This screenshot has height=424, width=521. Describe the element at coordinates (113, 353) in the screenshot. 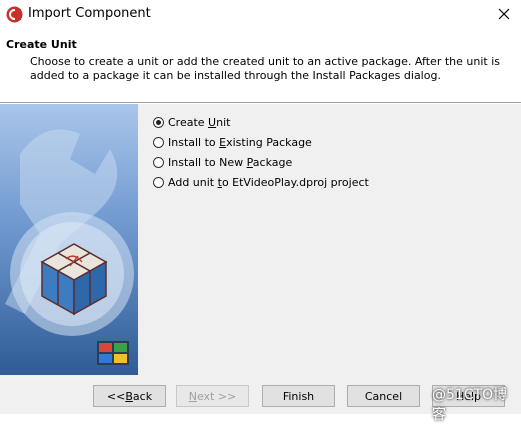

I see `windows-logo-icon` at that location.